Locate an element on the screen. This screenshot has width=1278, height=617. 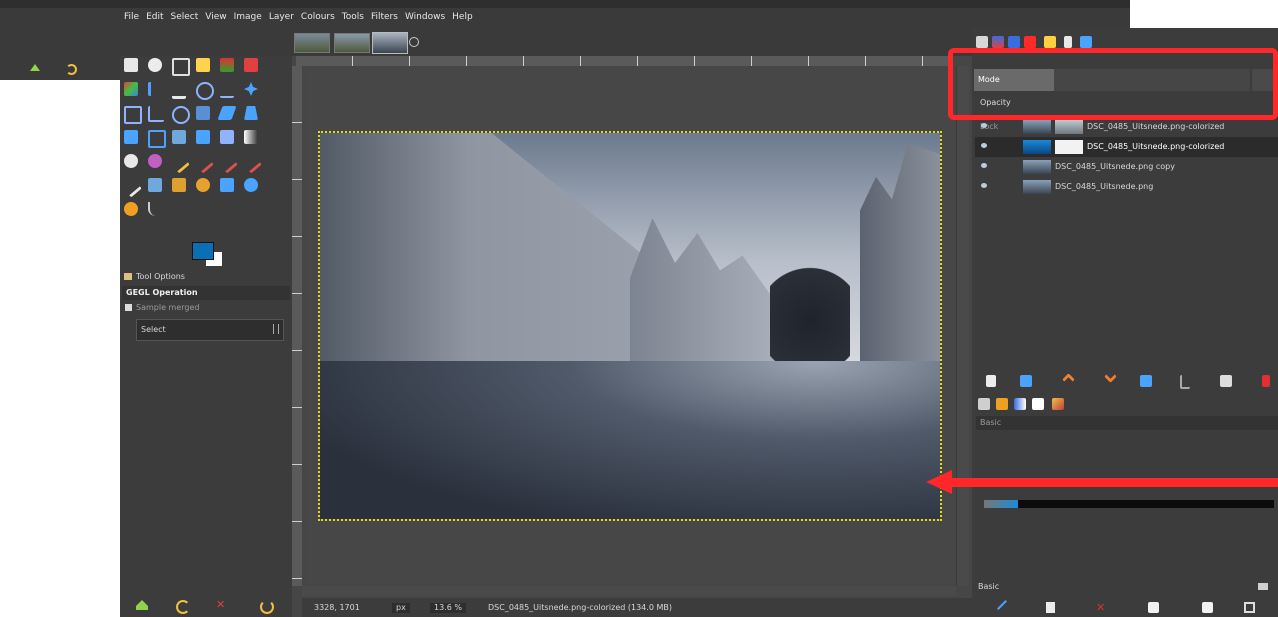
ink-tool-icon is located at coordinates (227, 162).